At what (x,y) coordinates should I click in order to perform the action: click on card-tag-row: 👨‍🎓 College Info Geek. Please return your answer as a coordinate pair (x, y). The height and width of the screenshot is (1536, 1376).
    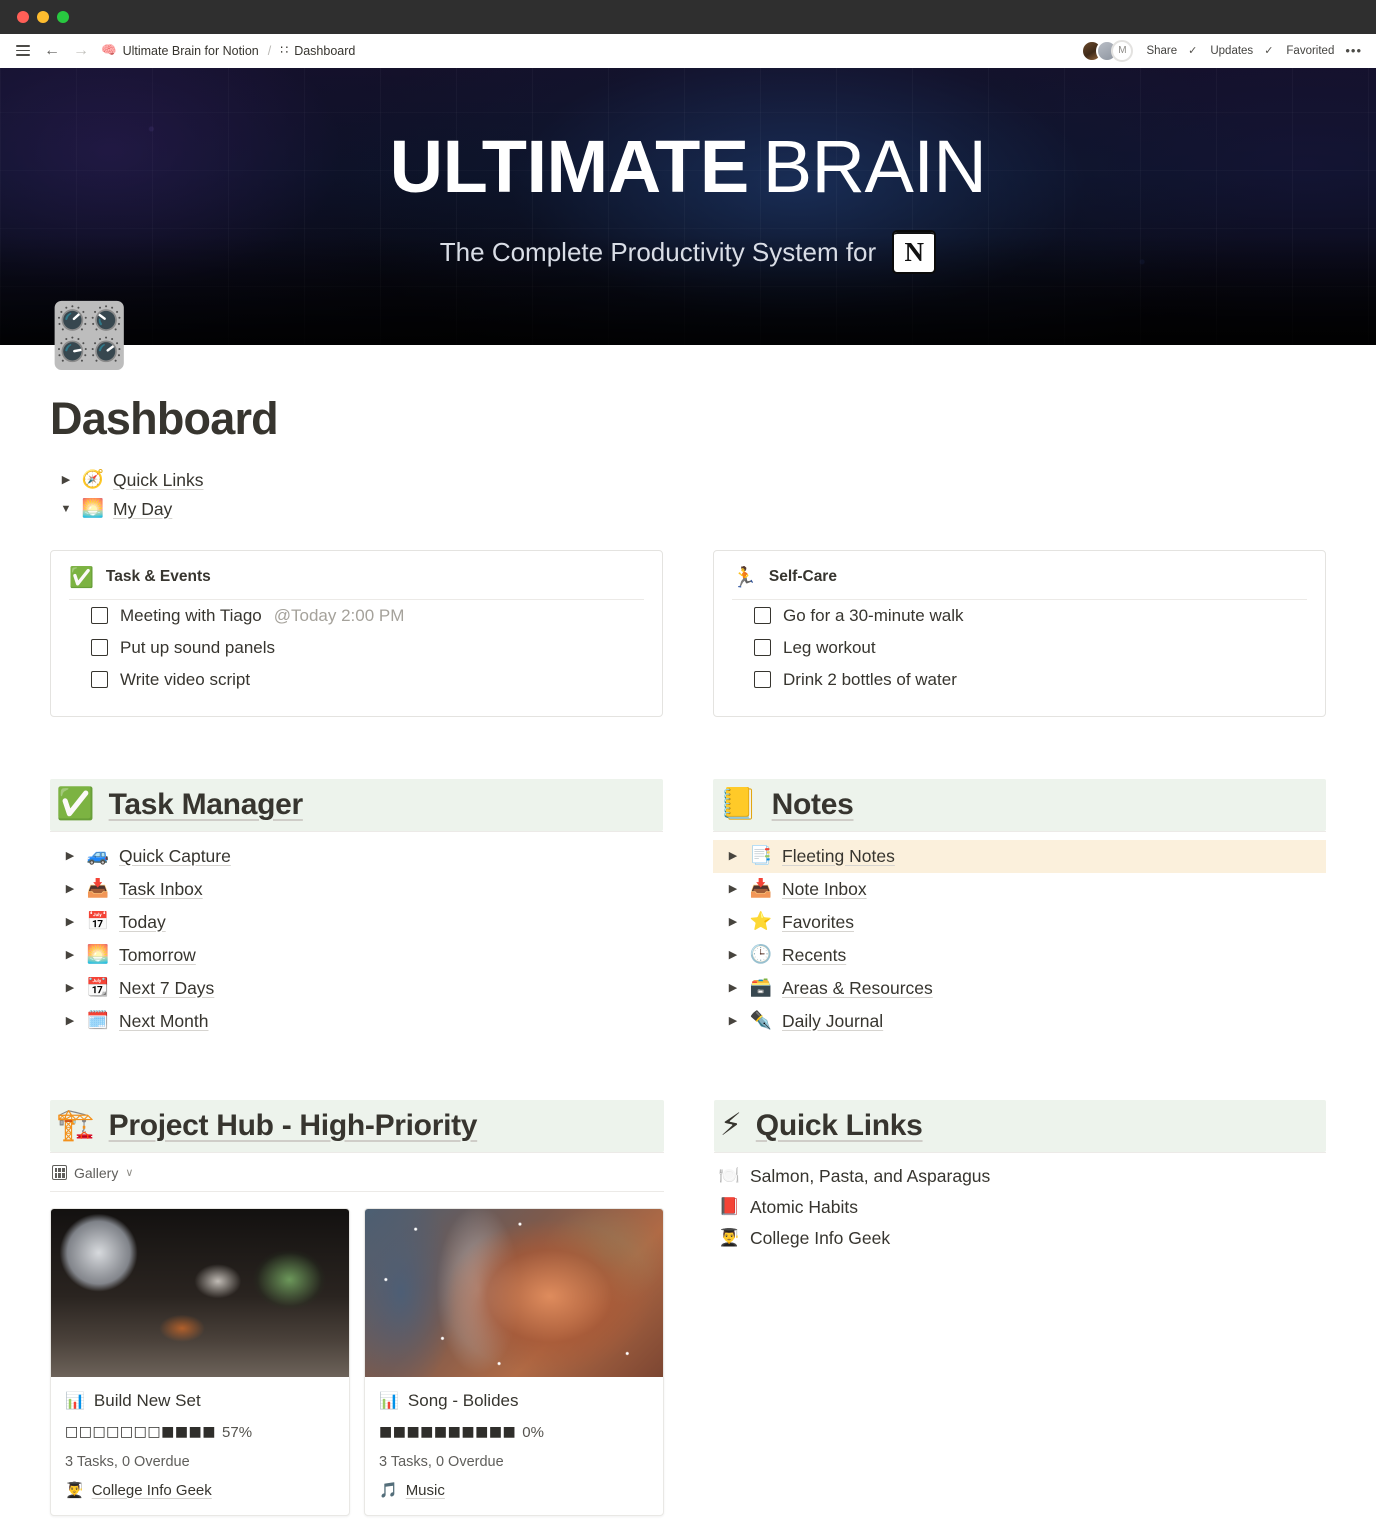
    Looking at the image, I should click on (200, 1490).